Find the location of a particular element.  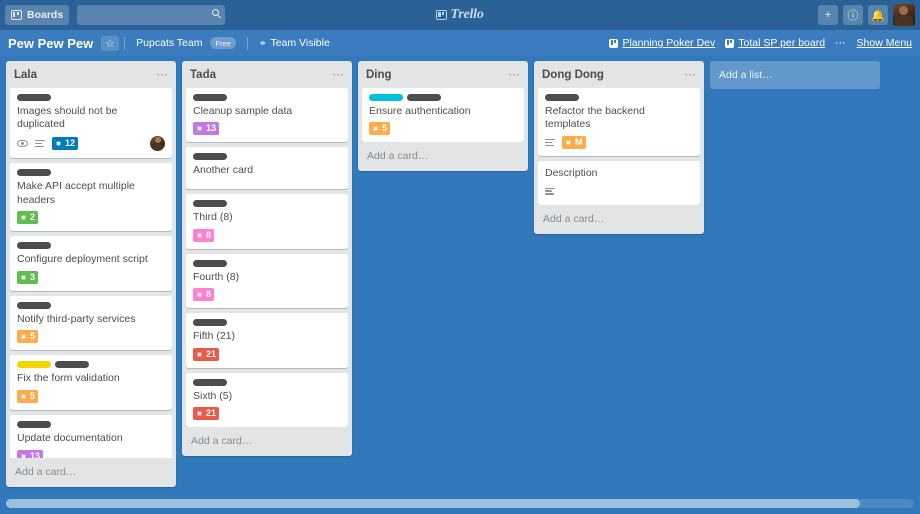

search-icon is located at coordinates (216, 12).